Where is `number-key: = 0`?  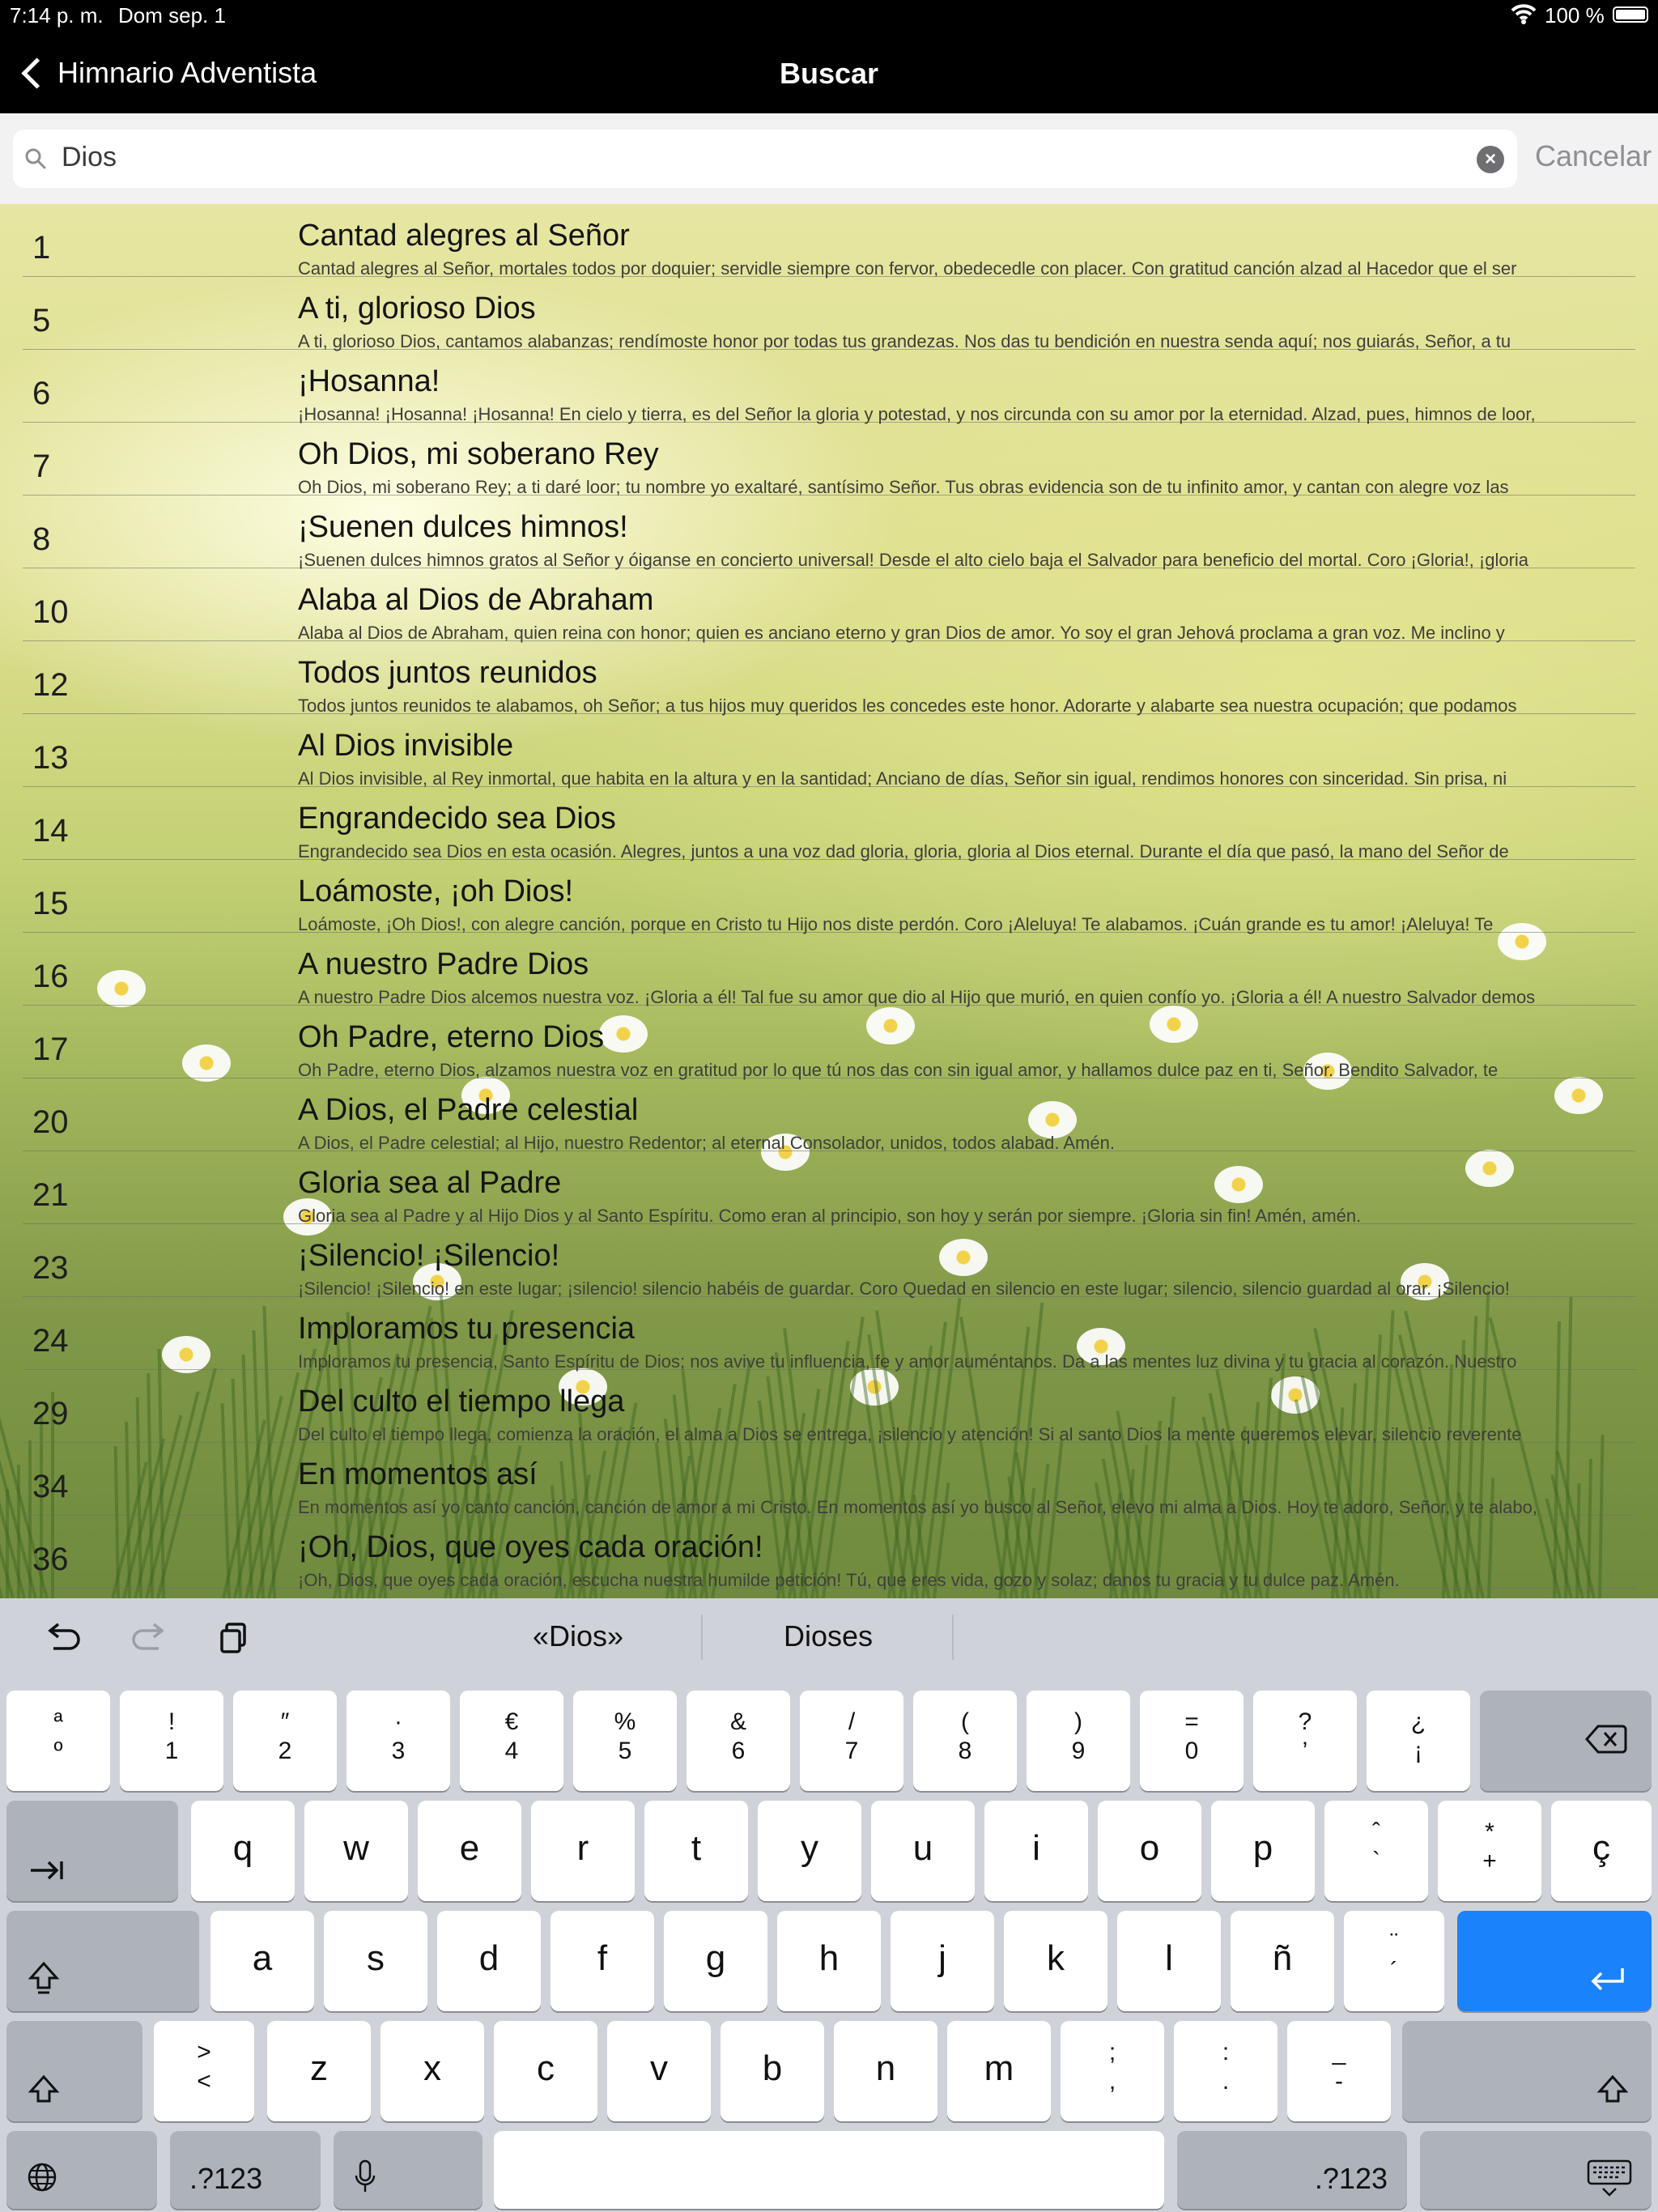 number-key: = 0 is located at coordinates (1192, 1741).